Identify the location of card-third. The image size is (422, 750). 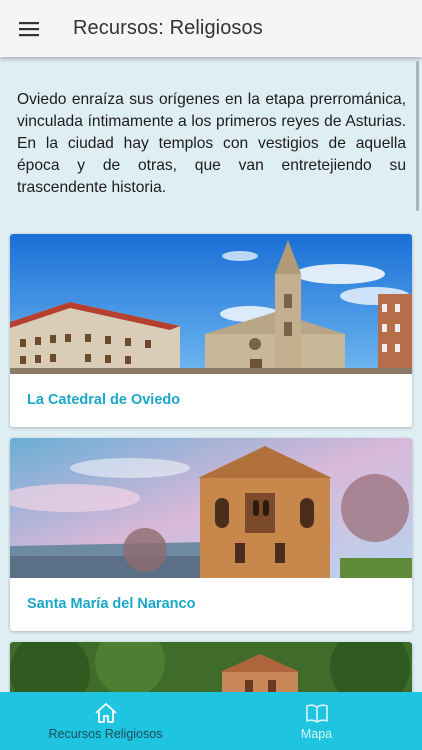
(211, 667).